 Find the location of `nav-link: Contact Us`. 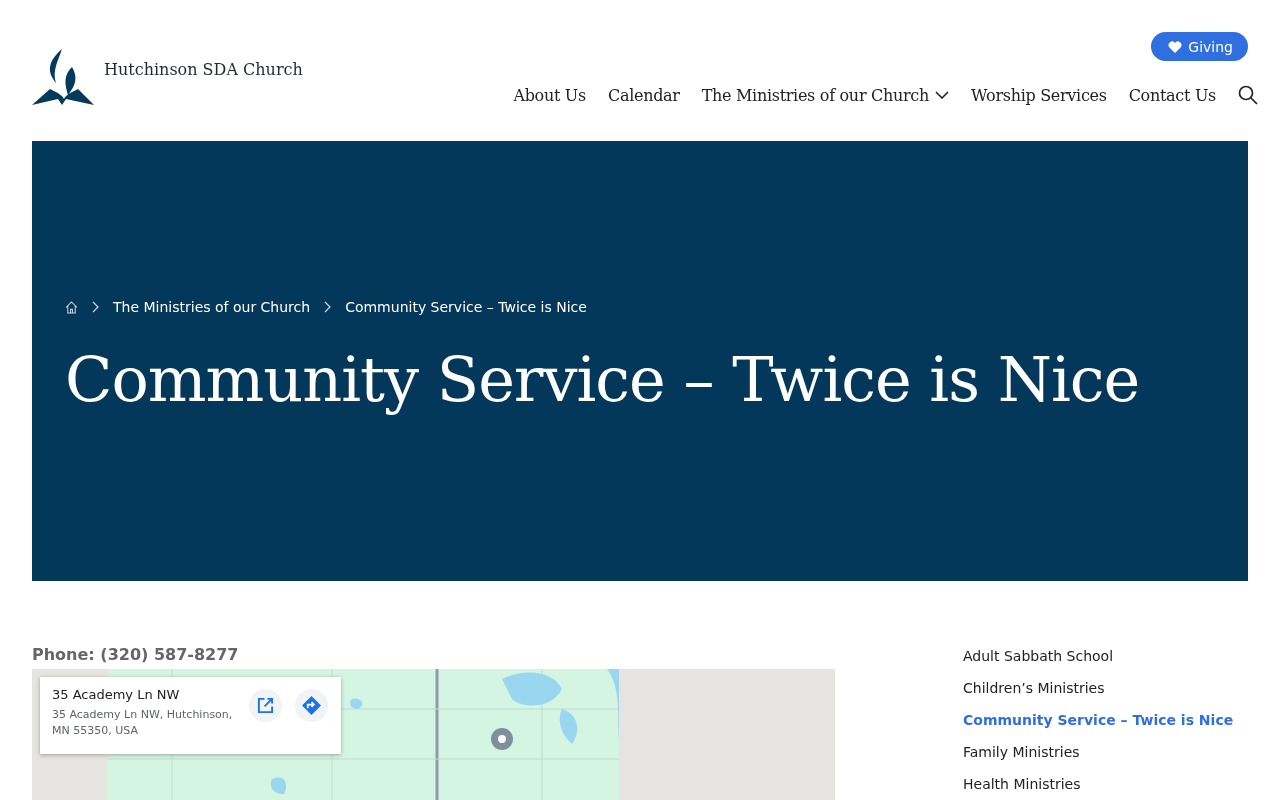

nav-link: Contact Us is located at coordinates (1172, 95).